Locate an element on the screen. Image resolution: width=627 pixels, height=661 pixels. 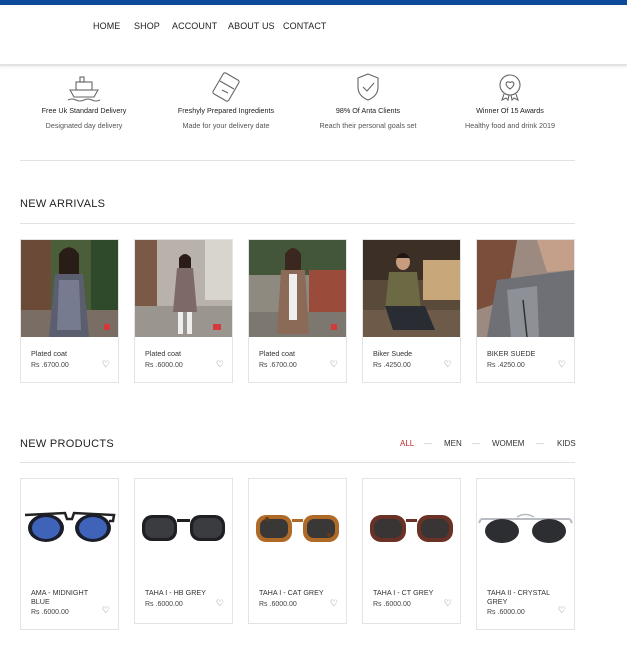
nav-account: ACCOUNT is located at coordinates (194, 26).